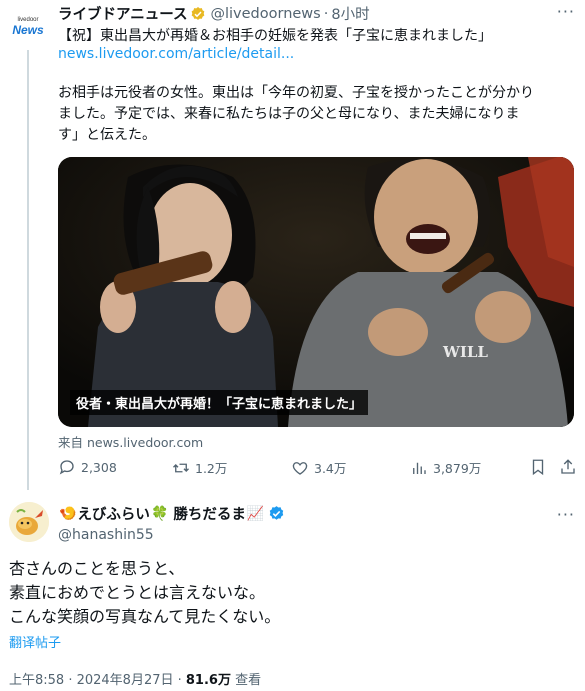 This screenshot has height=691, width=585. What do you see at coordinates (113, 515) in the screenshot?
I see `display-name-part1: えびふらい` at bounding box center [113, 515].